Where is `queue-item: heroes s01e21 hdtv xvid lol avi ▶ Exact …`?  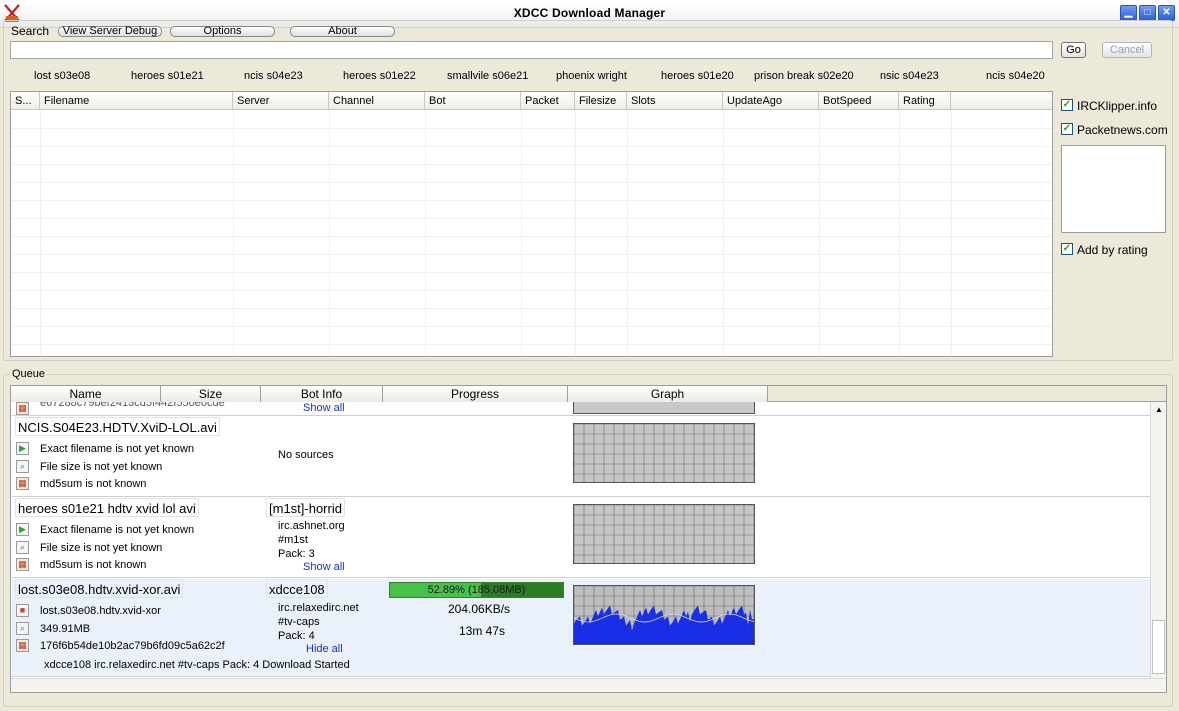
queue-item: heroes s01e21 hdtv xvid lol avi ▶ Exact … is located at coordinates (581, 538).